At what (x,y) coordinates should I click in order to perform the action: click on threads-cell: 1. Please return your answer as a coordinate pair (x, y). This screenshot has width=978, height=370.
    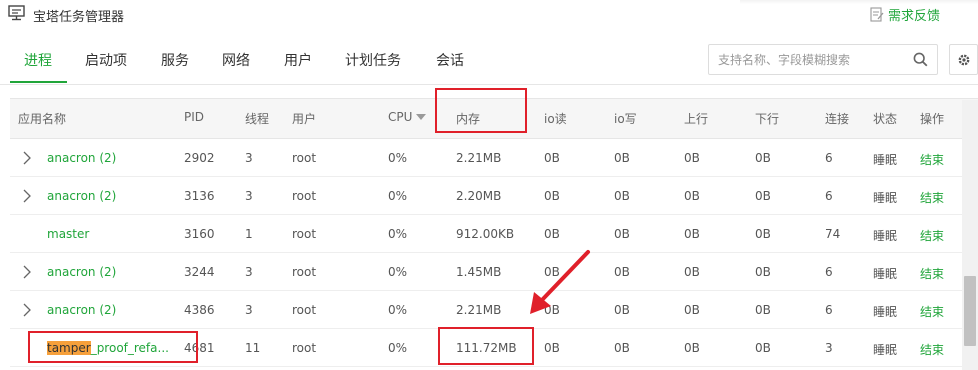
    Looking at the image, I should click on (249, 234).